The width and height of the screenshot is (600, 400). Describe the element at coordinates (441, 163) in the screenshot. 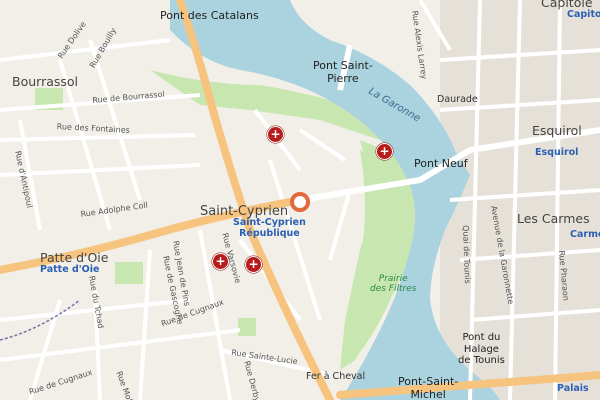

I see `label-pont-neuf: Pont Neuf` at that location.